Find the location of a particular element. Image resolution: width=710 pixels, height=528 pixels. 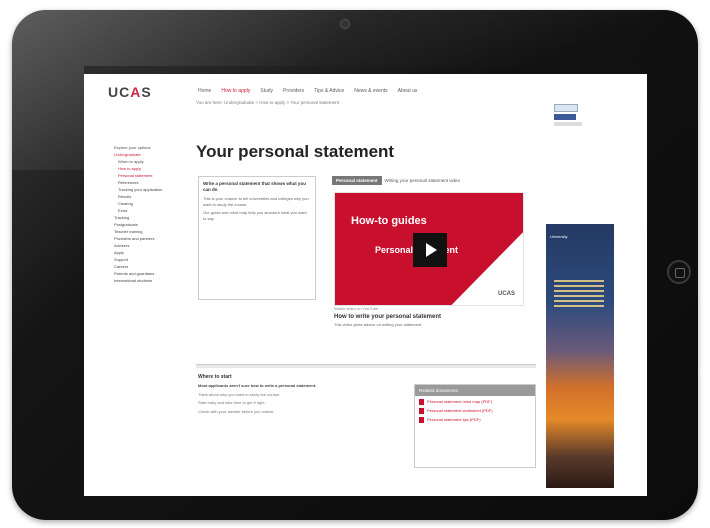

related-item: Personal statement tips (PDF) is located at coordinates (475, 418).